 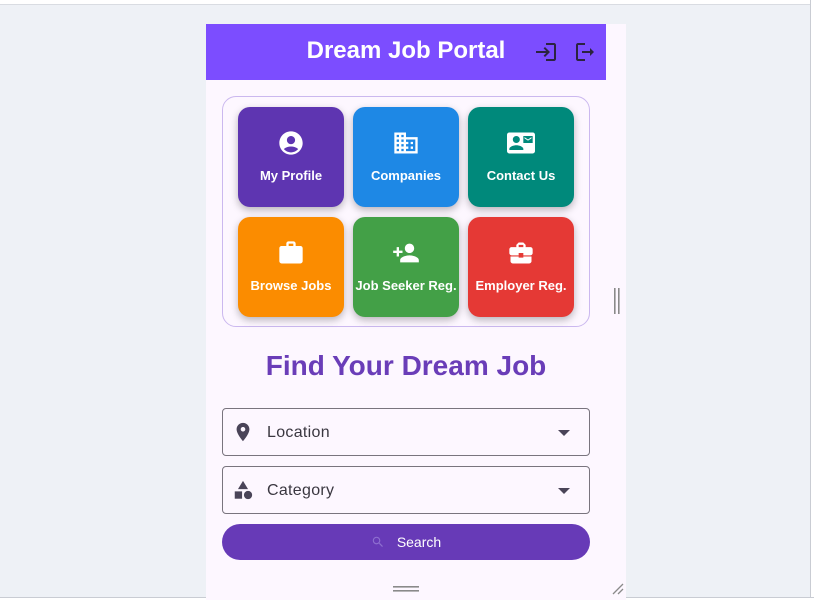 I want to click on tile-browse-jobs: Browse Jobs, so click(x=291, y=267).